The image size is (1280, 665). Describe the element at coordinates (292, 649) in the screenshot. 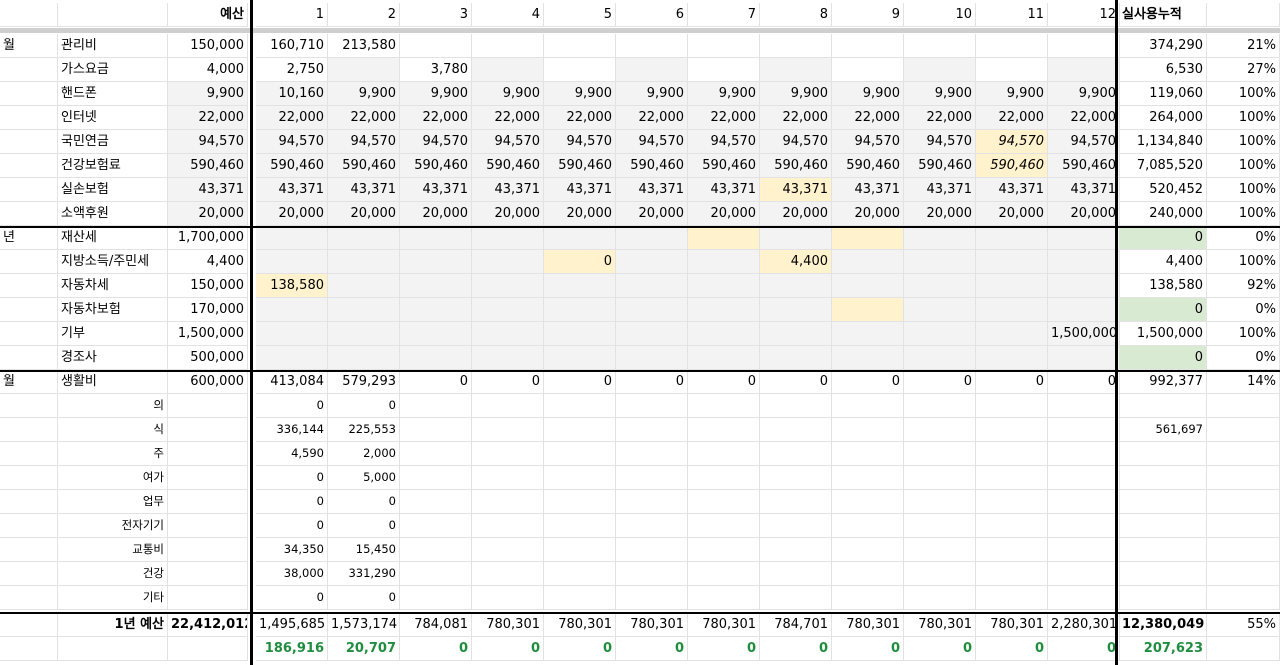

I see `difference-month-cell: 186,916` at that location.